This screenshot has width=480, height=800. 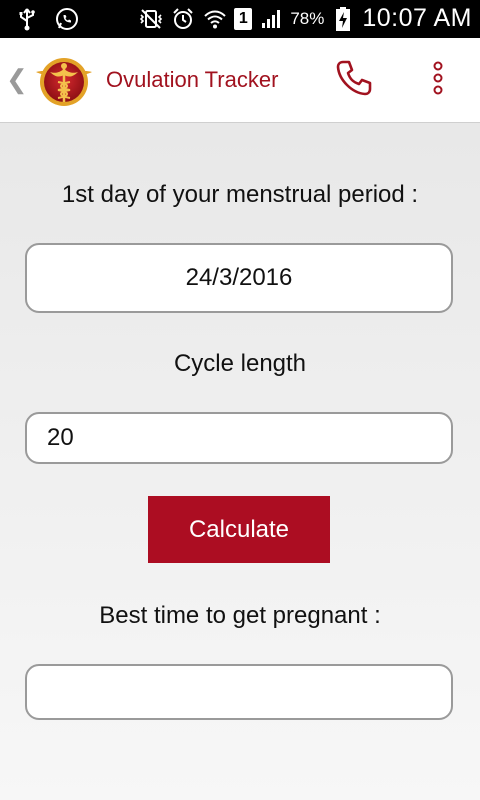 What do you see at coordinates (17, 79) in the screenshot?
I see `chevron-left-icon: ❮` at bounding box center [17, 79].